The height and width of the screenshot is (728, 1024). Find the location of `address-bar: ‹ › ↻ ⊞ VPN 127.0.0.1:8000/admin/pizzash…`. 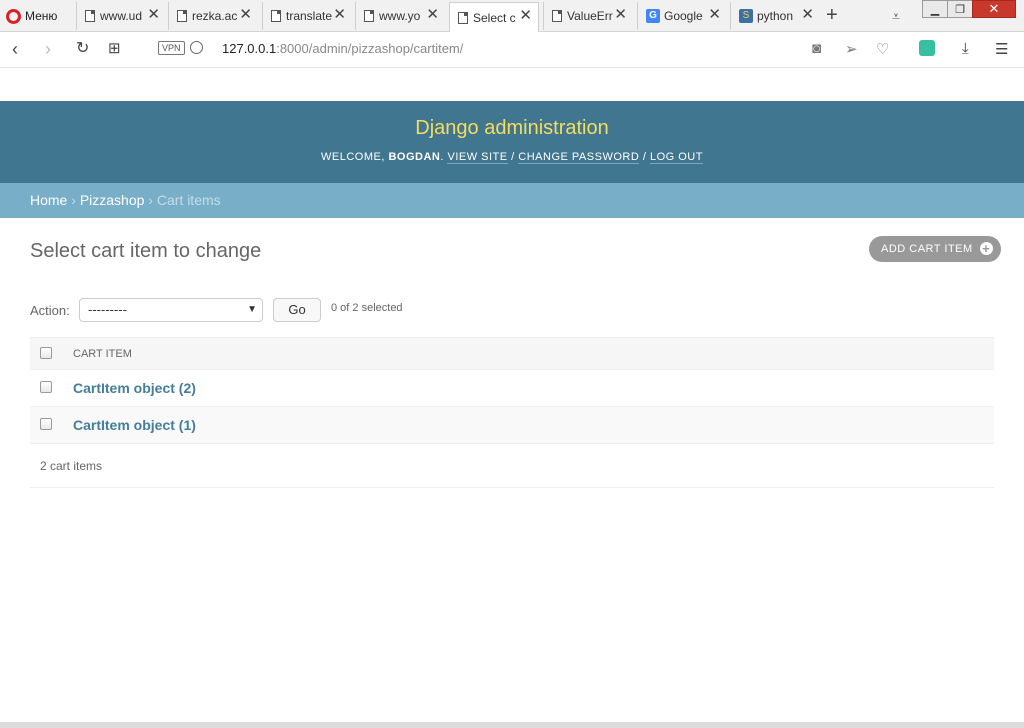

address-bar: ‹ › ↻ ⊞ VPN 127.0.0.1:8000/admin/pizzash… is located at coordinates (512, 50).